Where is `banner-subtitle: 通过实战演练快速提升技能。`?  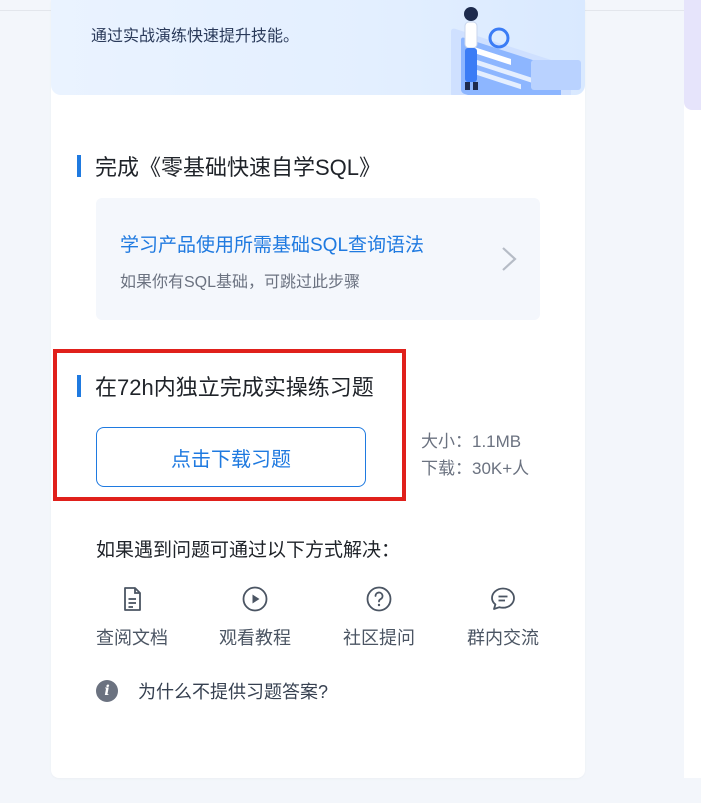
banner-subtitle: 通过实战演练快速提升技能。 is located at coordinates (195, 36).